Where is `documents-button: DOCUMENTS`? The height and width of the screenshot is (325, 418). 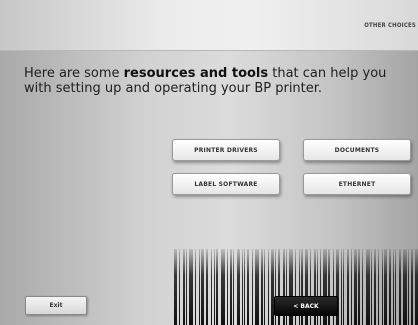
documents-button: DOCUMENTS is located at coordinates (357, 150).